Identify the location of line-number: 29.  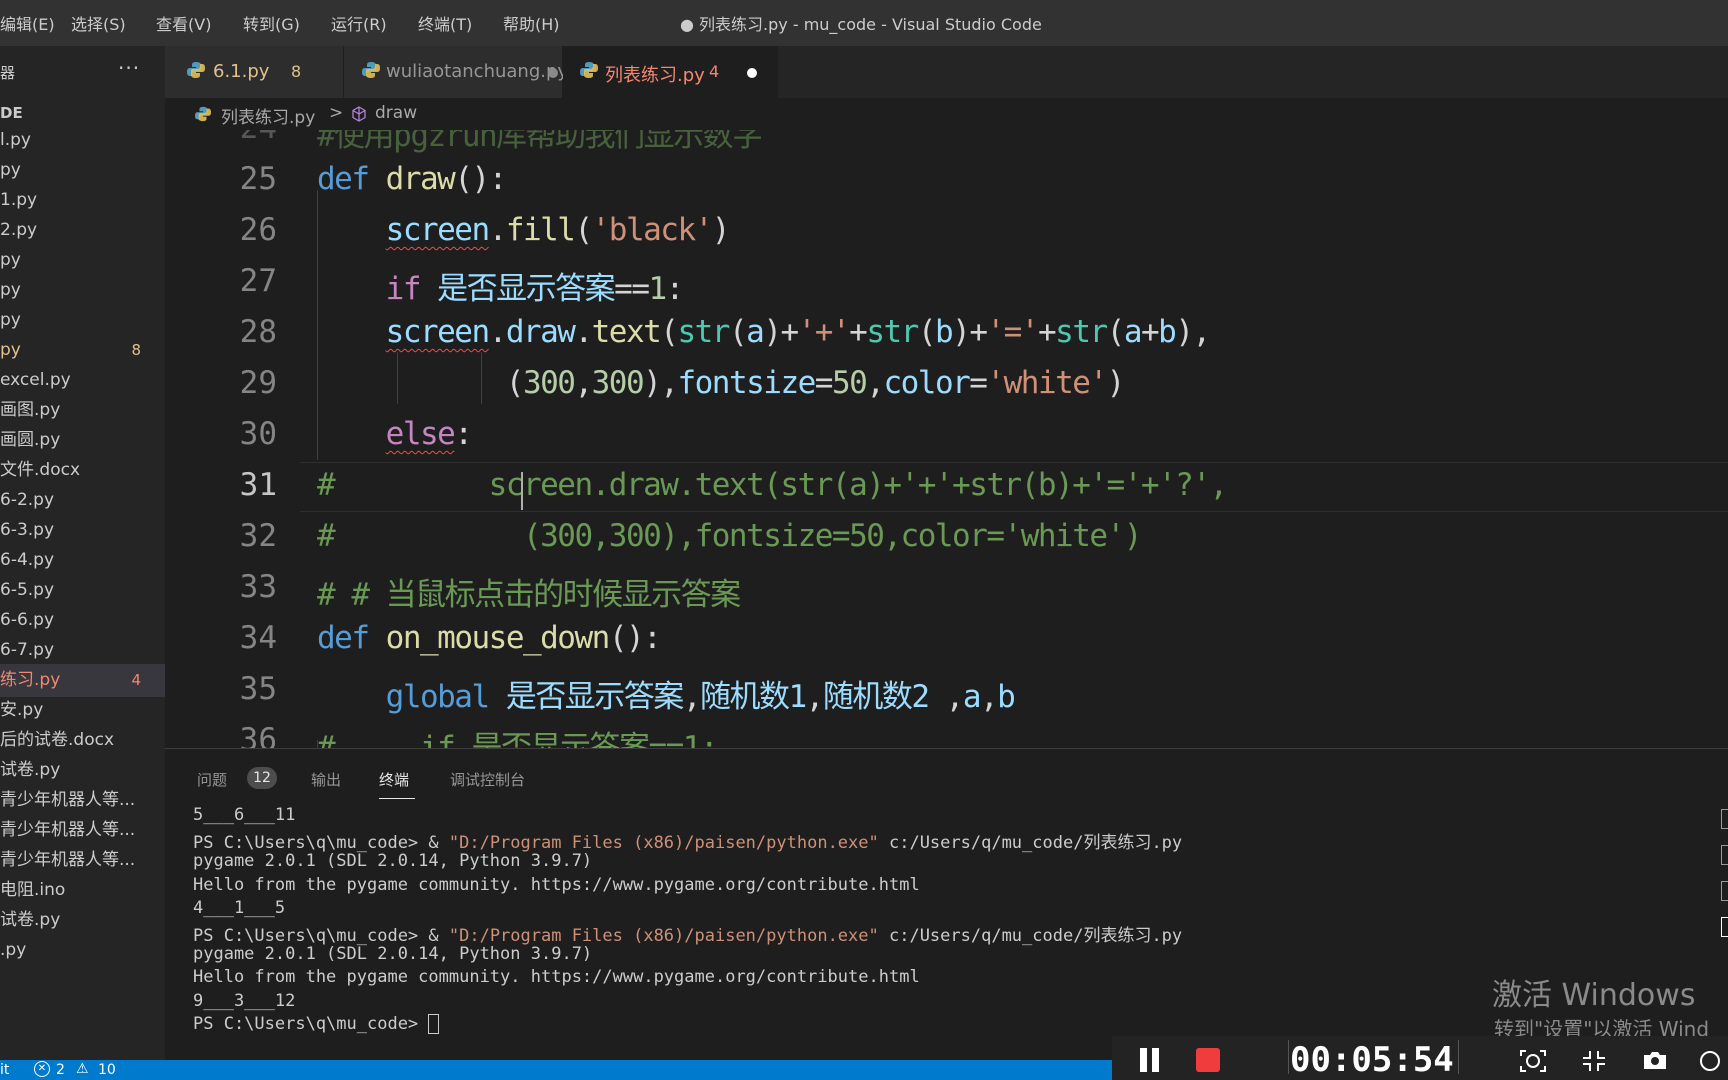
(258, 383).